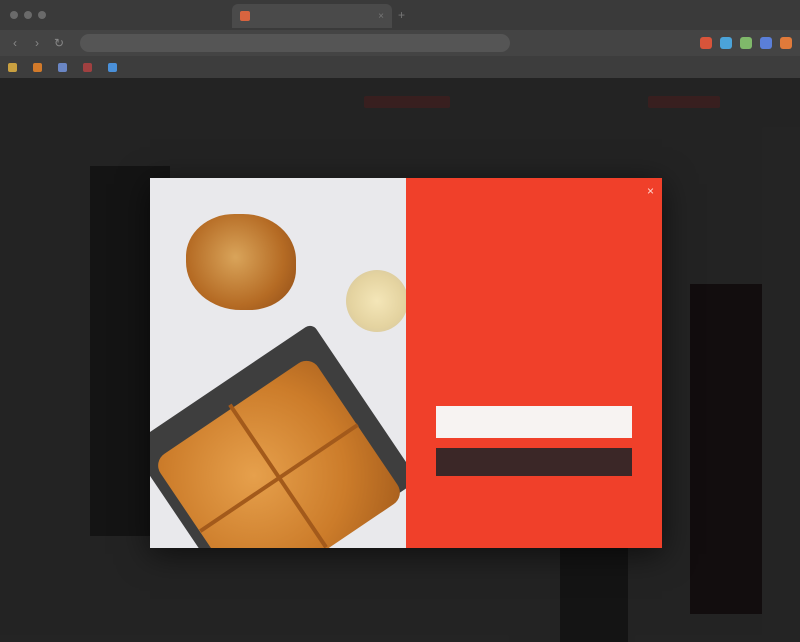 This screenshot has width=800, height=642. I want to click on butter-bowl-image, so click(376, 301).